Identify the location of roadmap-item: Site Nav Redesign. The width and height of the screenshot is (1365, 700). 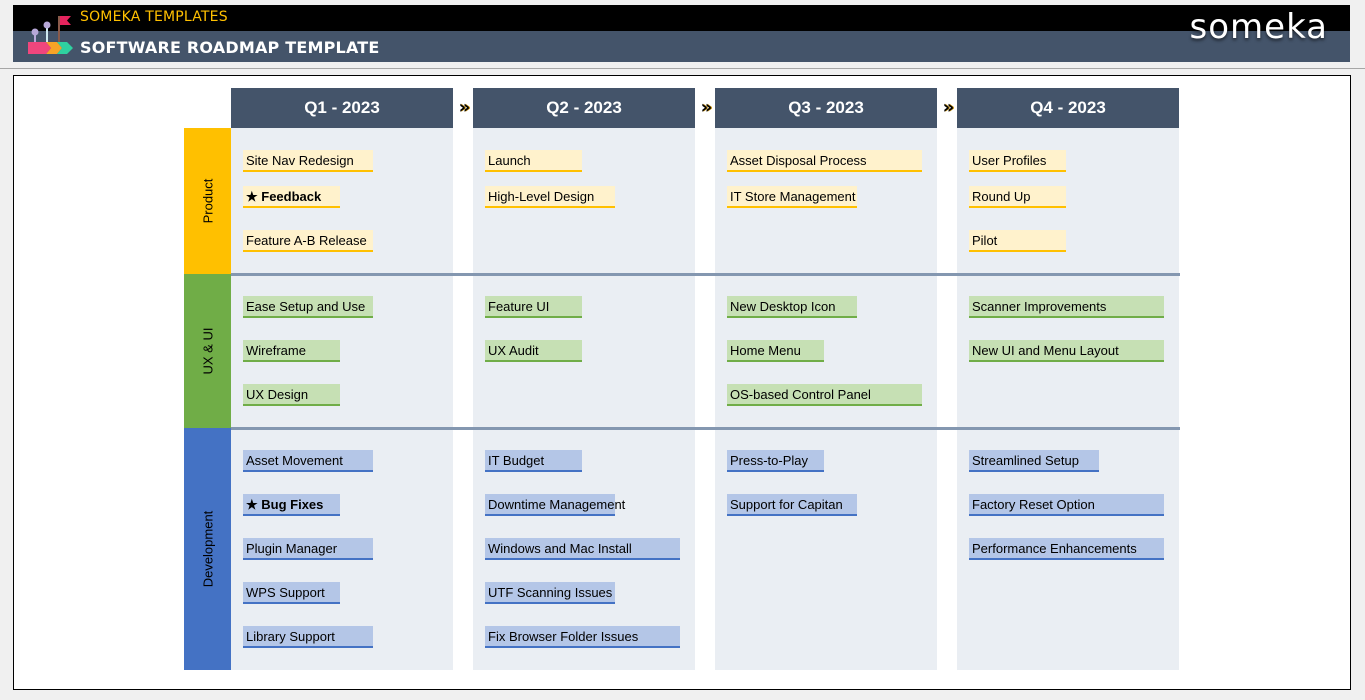
(308, 161).